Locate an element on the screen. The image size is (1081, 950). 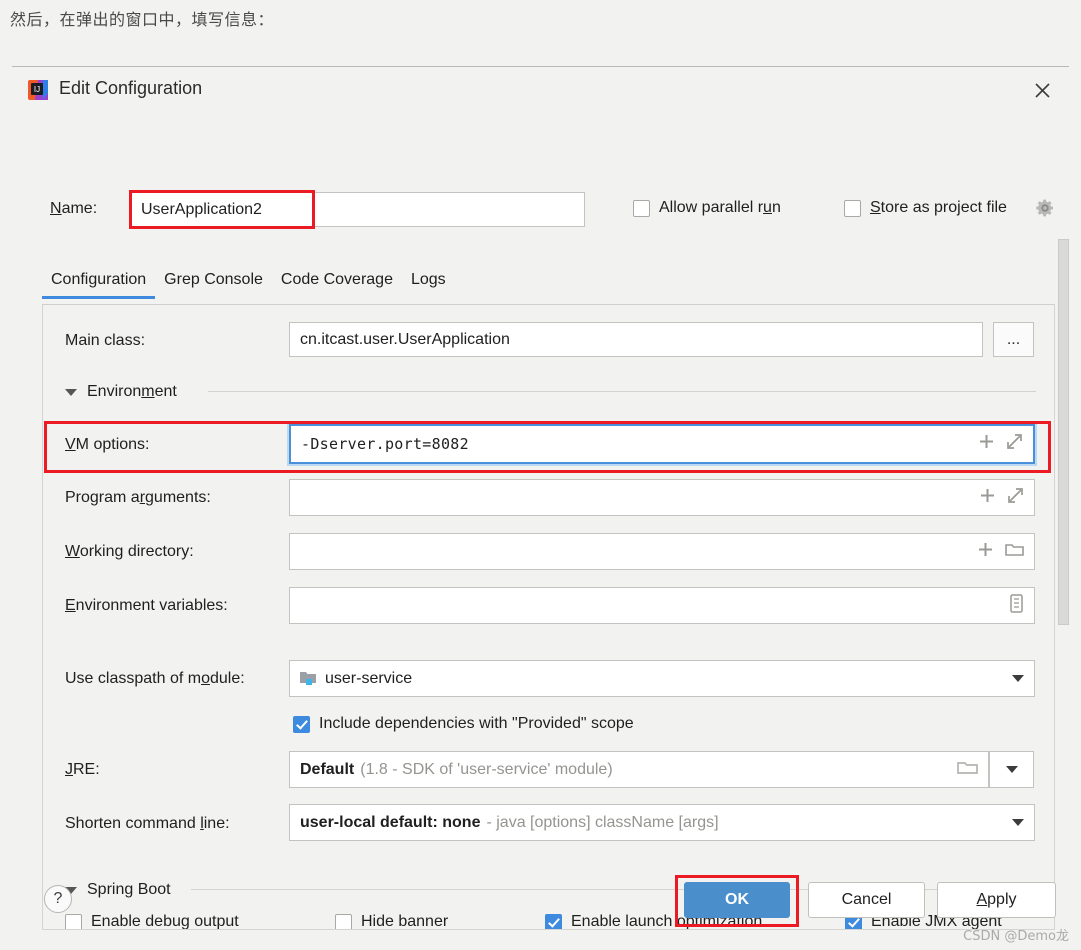
gear-icon is located at coordinates (1045, 208).